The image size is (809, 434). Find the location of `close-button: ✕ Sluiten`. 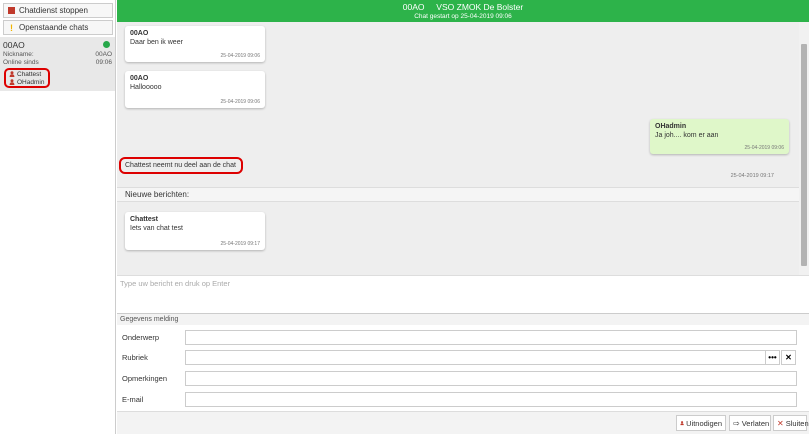

close-button: ✕ Sluiten is located at coordinates (791, 423).